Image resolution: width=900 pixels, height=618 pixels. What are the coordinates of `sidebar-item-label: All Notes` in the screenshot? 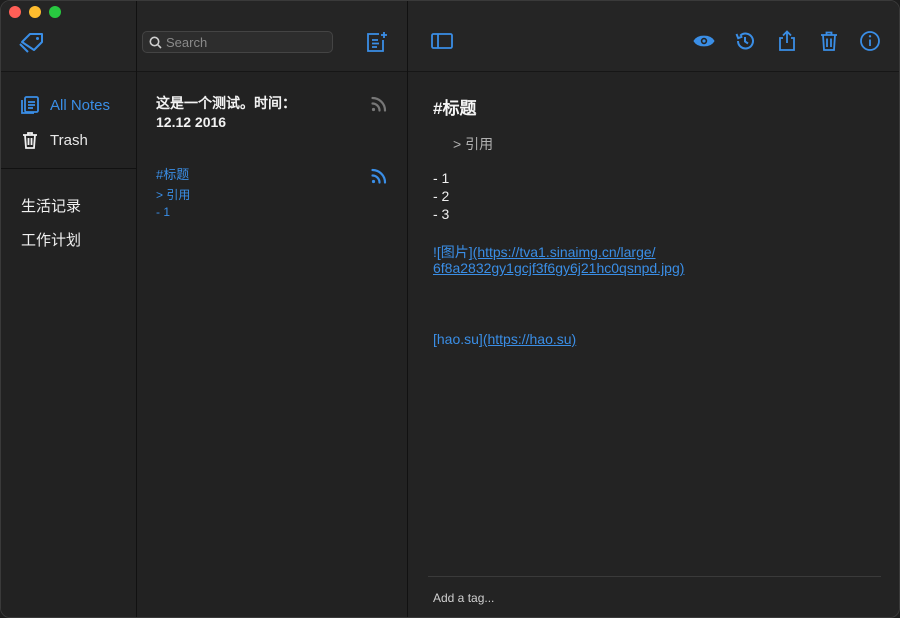 It's located at (80, 105).